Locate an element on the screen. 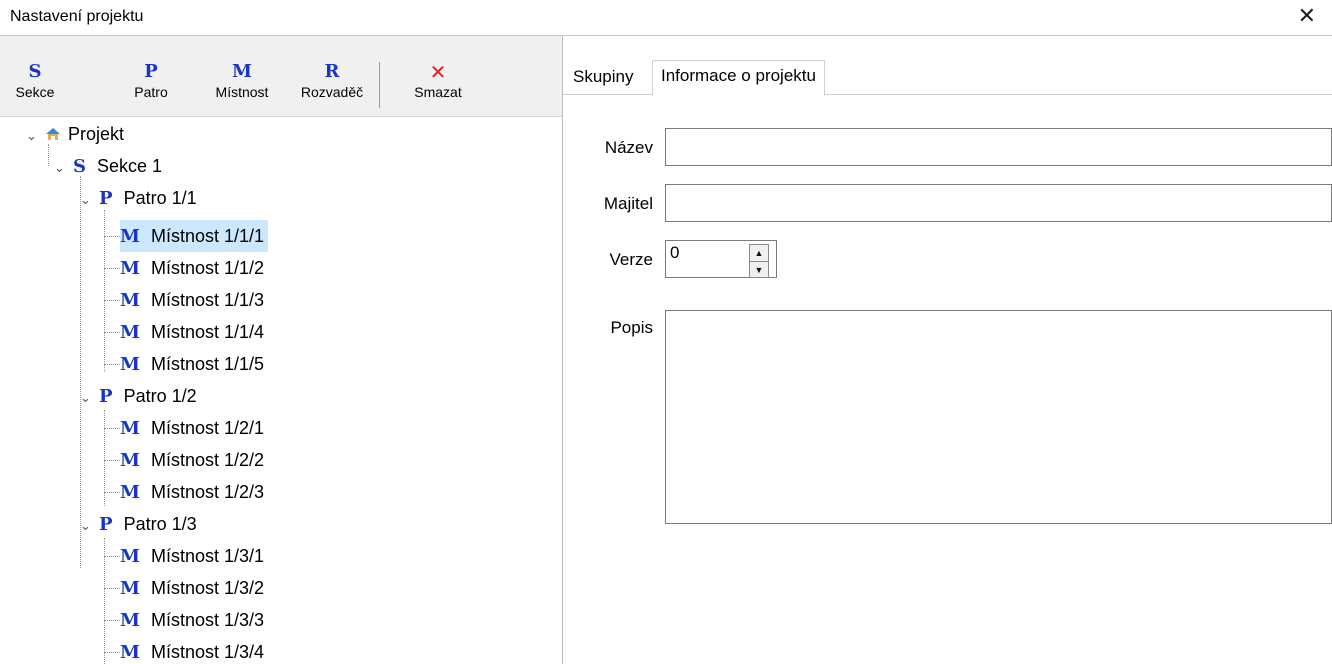  tree-node-room: M Místnost 1/3/1 is located at coordinates (192, 556).